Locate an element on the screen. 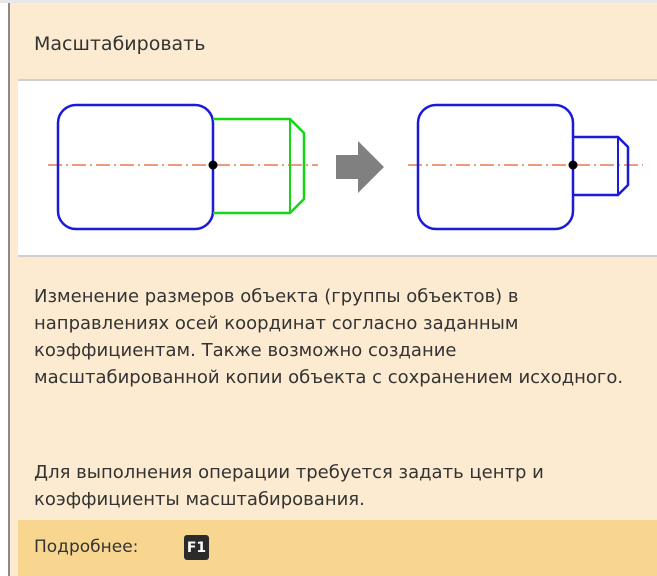  right-arrow-icon is located at coordinates (360, 167).